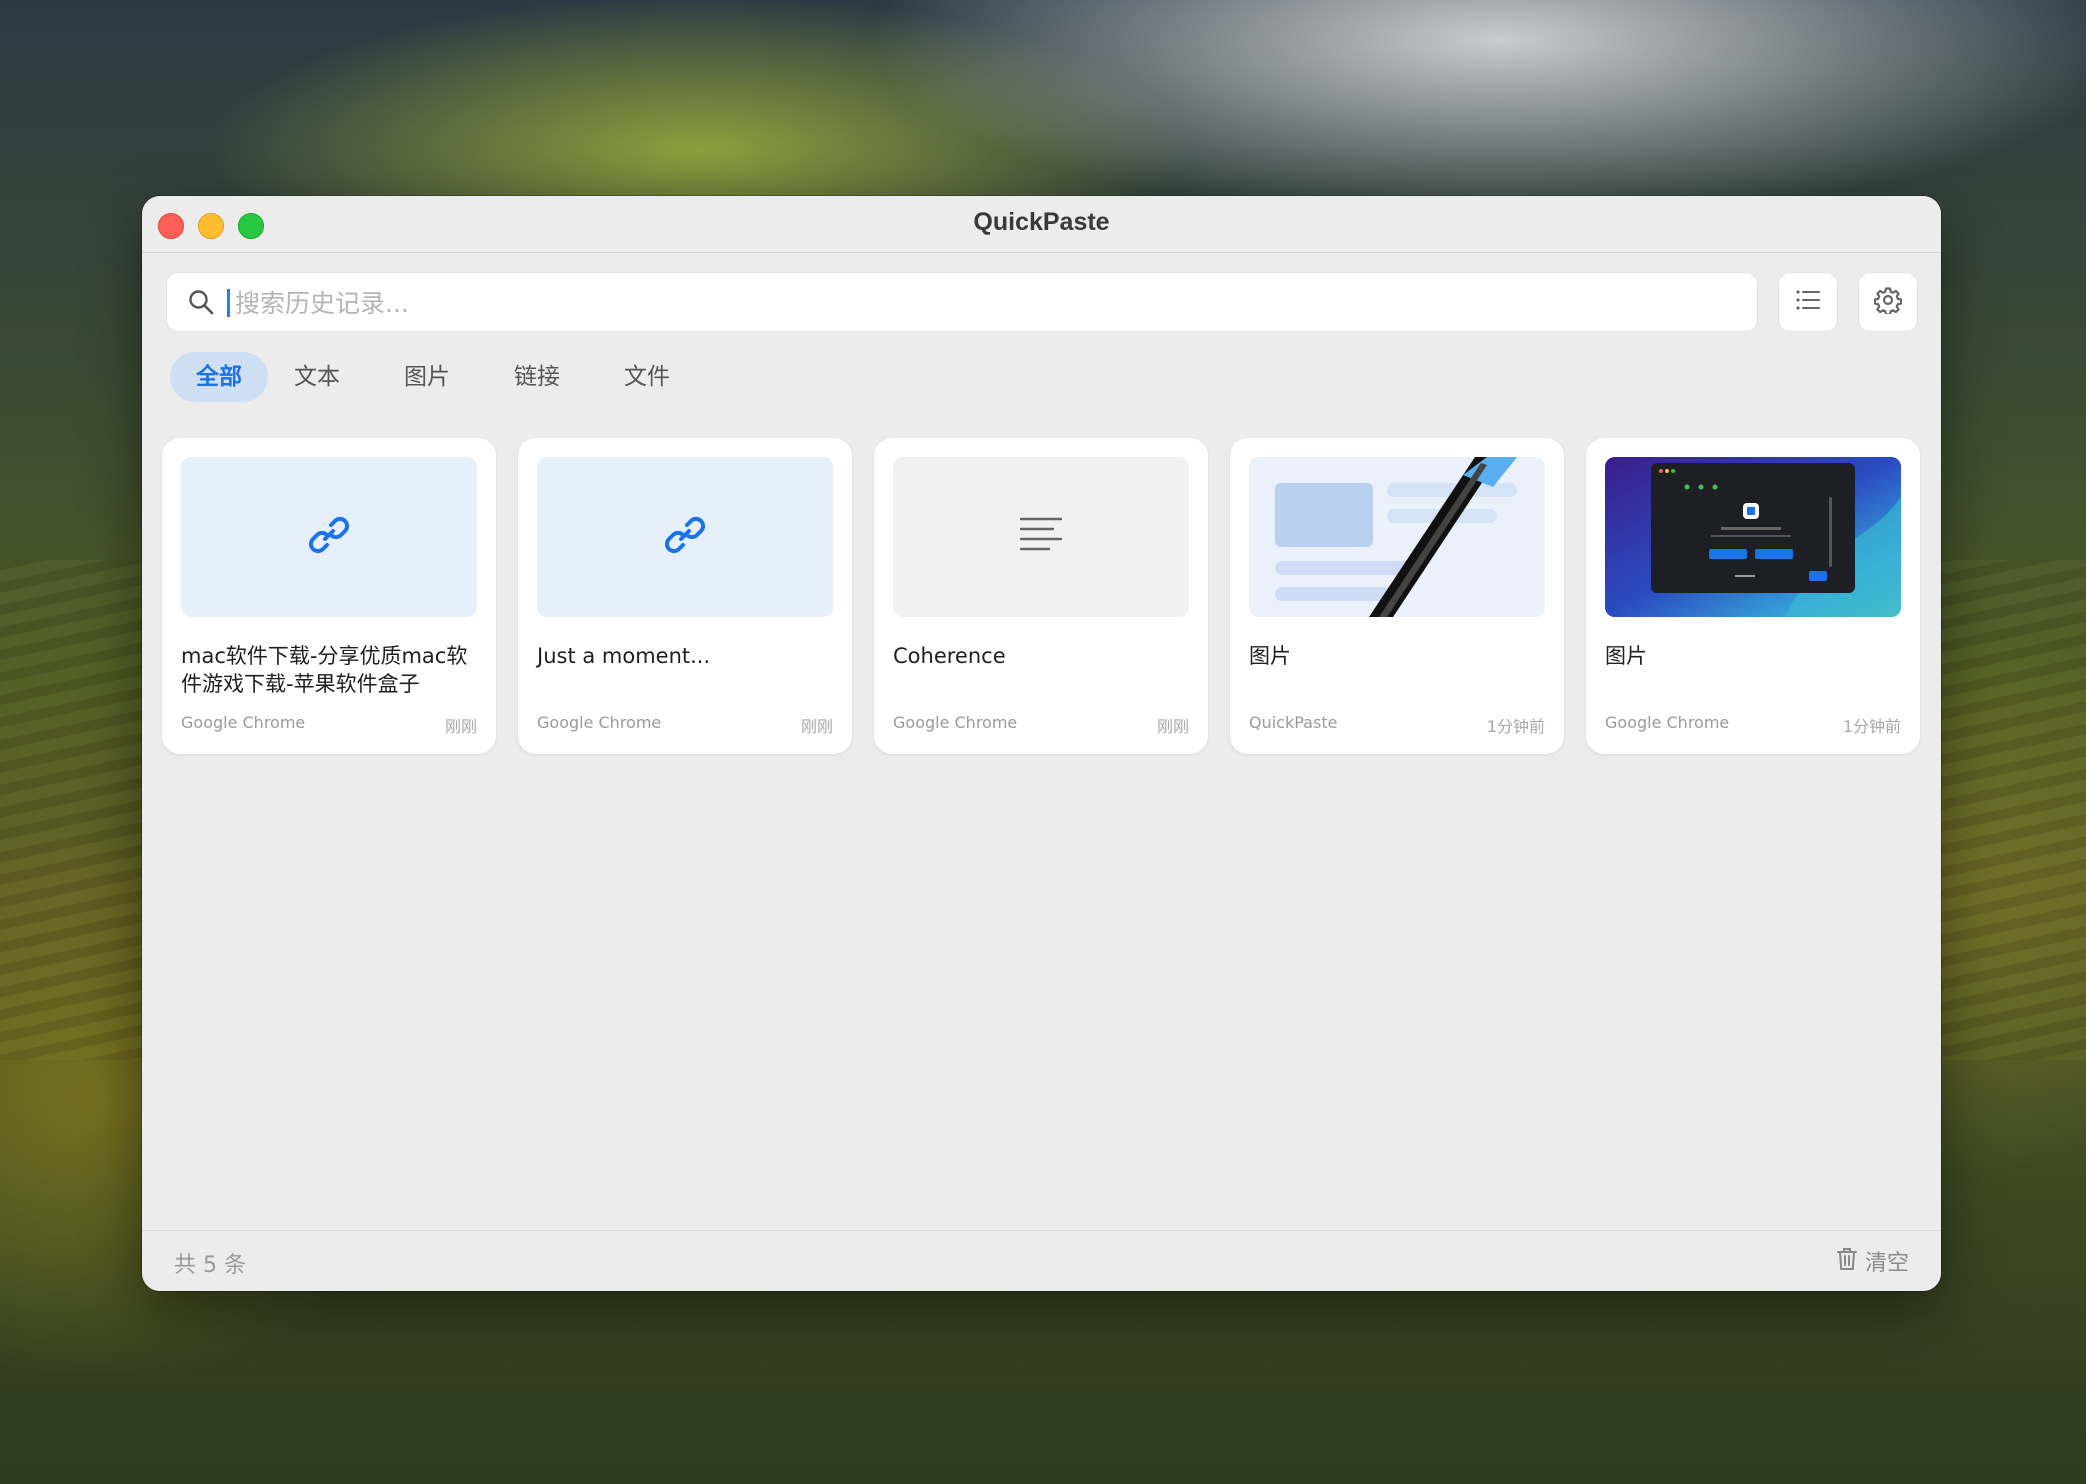 The image size is (2086, 1484). Describe the element at coordinates (1293, 722) in the screenshot. I see `clip-source: QuickPaste` at that location.